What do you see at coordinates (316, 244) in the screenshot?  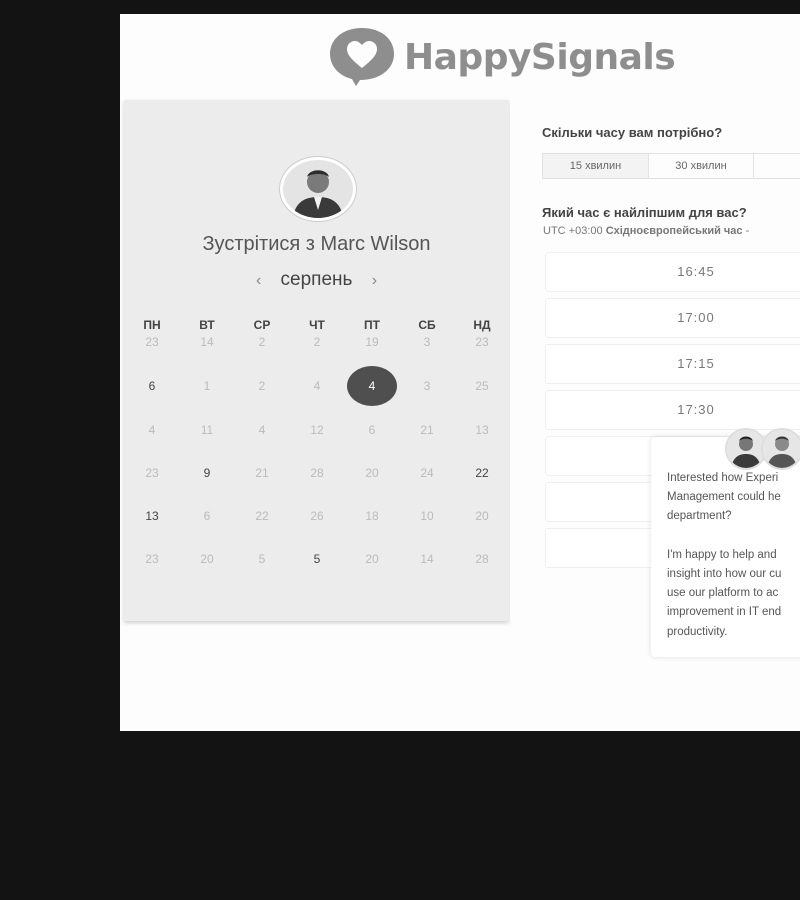 I see `meeting-title: Зустрітися з Marc Wilson` at bounding box center [316, 244].